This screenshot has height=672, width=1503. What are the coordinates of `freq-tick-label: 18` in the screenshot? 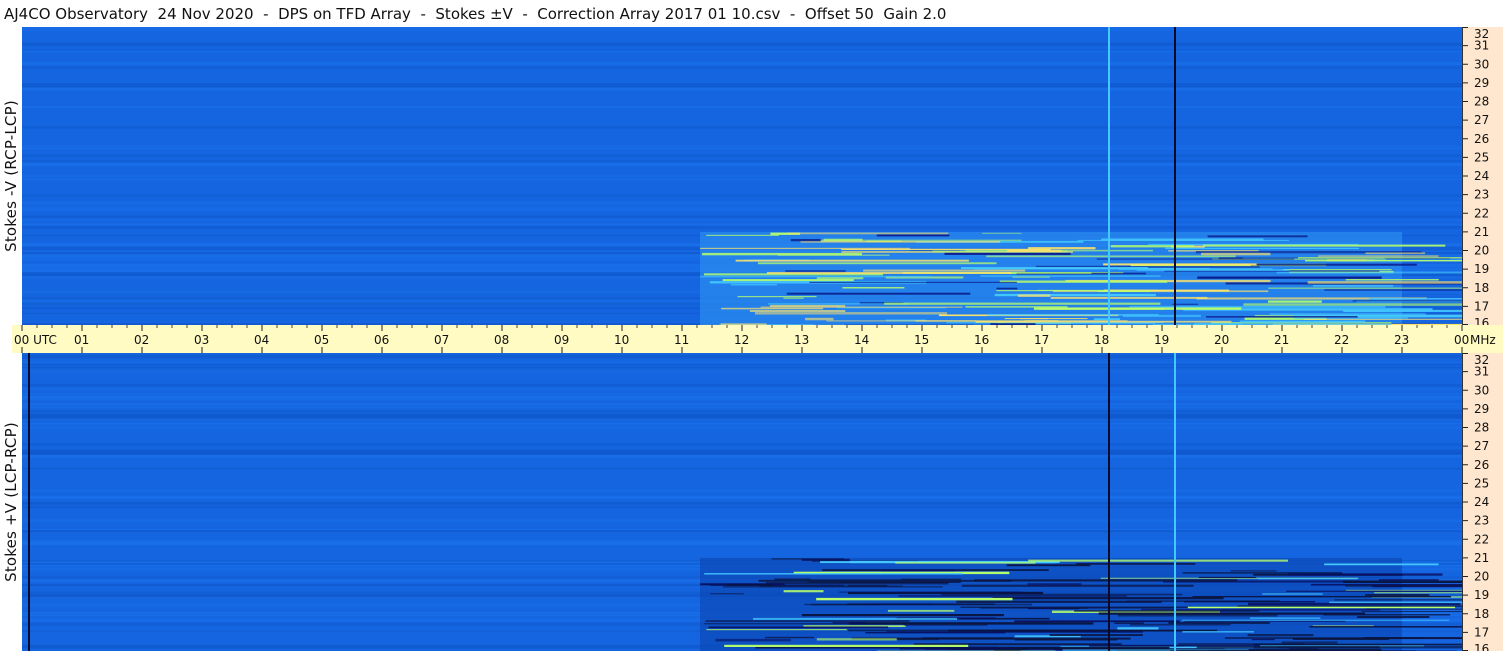 It's located at (1481, 614).